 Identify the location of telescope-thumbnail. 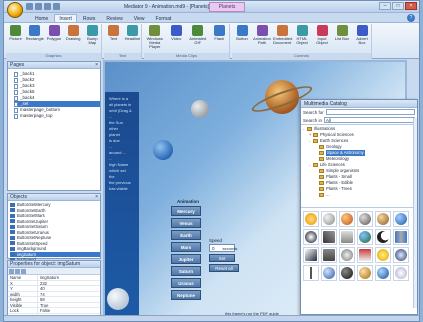
(329, 237).